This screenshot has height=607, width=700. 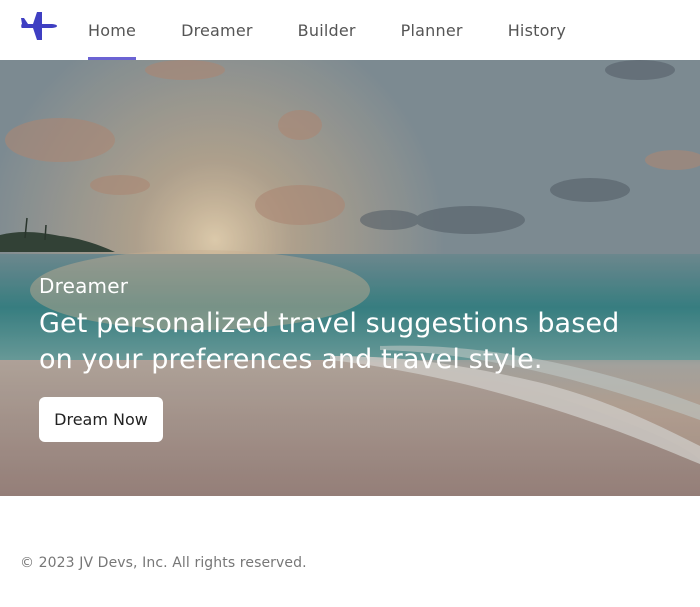 I want to click on nav-item-planner: Planner, so click(x=432, y=30).